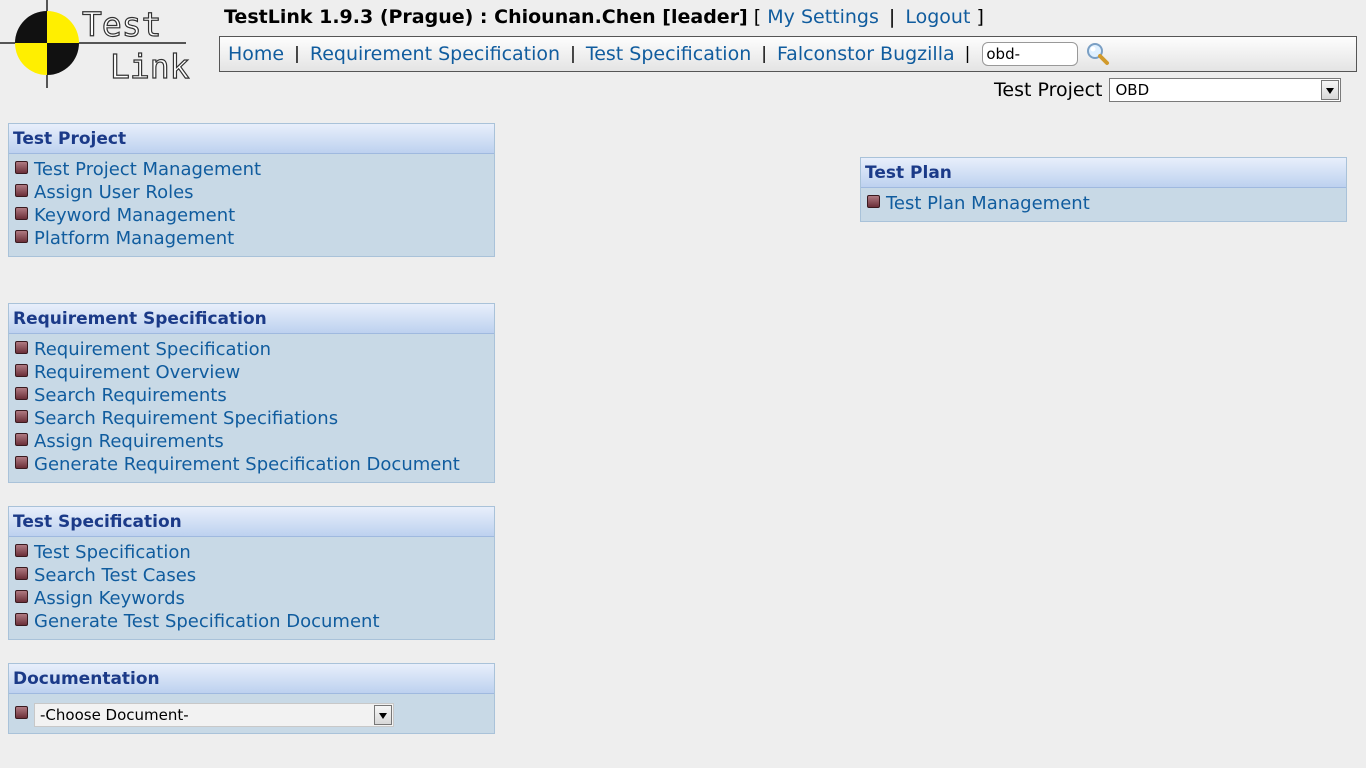 This screenshot has width=1366, height=768. I want to click on menu-item-label: Search Requirement Specifiations, so click(186, 418).